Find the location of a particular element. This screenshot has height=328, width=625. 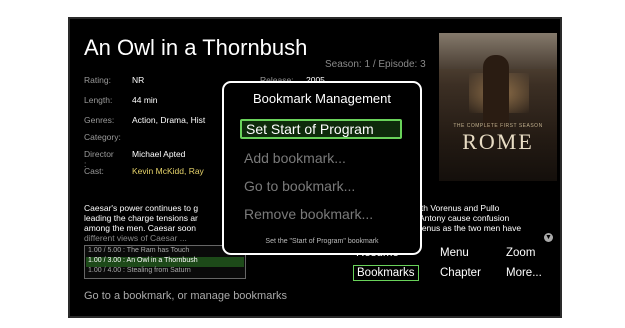

chapter-button: Chapter is located at coordinates (460, 273).